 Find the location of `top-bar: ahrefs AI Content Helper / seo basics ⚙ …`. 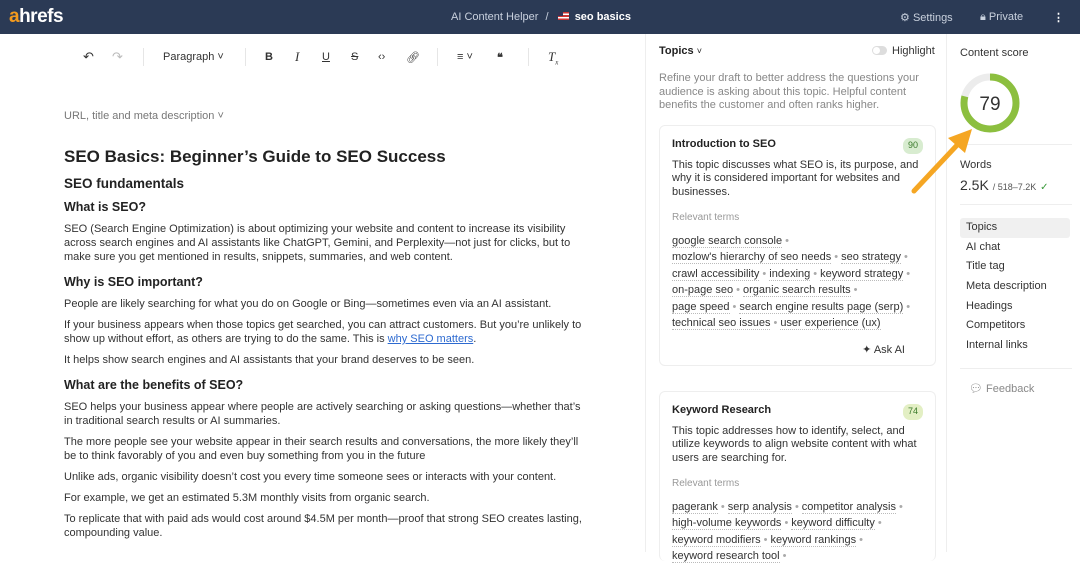

top-bar: ahrefs AI Content Helper / seo basics ⚙ … is located at coordinates (540, 17).